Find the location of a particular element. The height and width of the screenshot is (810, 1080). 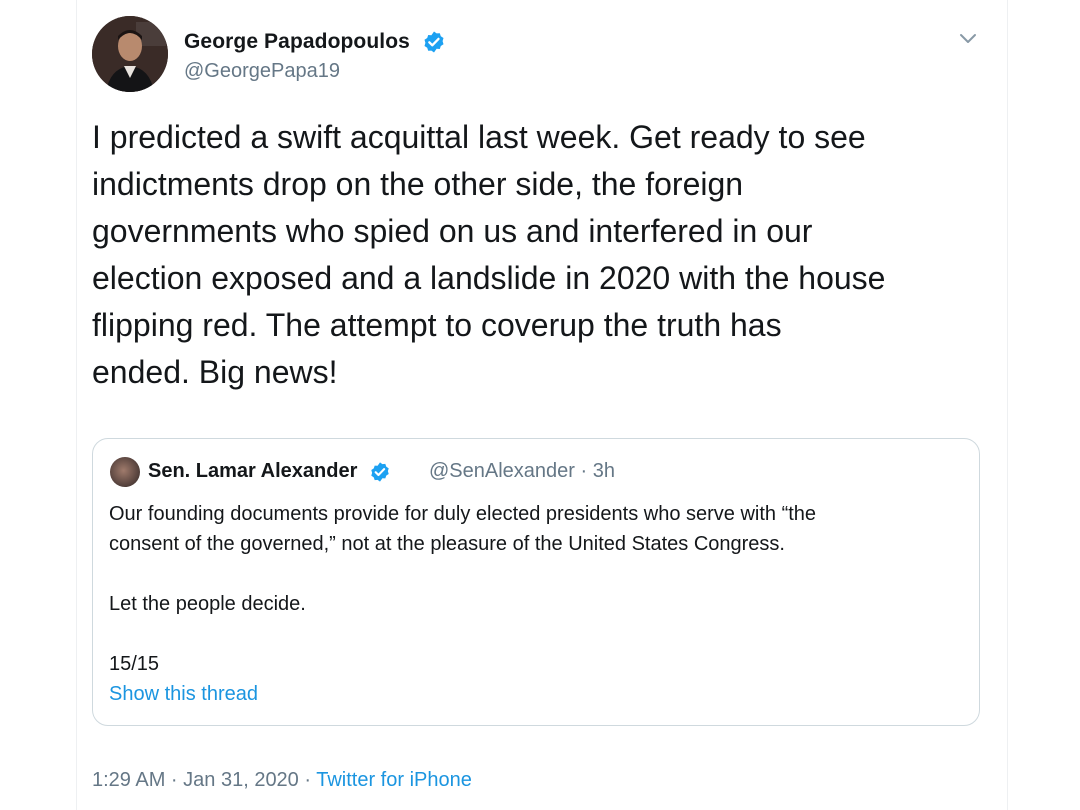

avatar-portrait is located at coordinates (130, 54).